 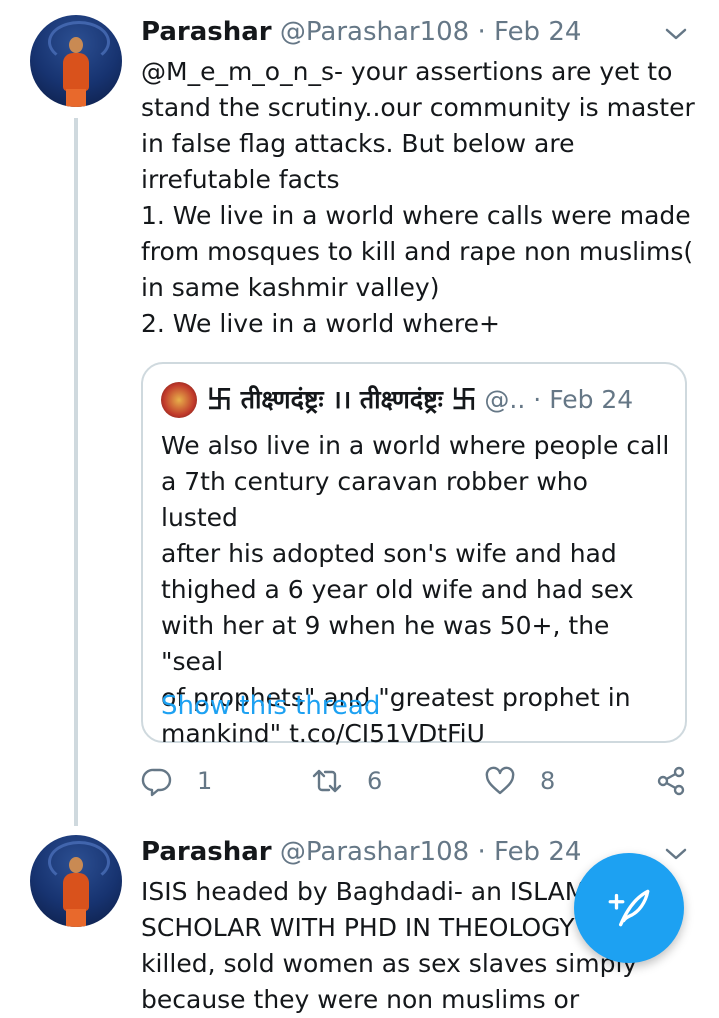 What do you see at coordinates (421, 781) in the screenshot?
I see `tweet-actions: 1 6 8` at bounding box center [421, 781].